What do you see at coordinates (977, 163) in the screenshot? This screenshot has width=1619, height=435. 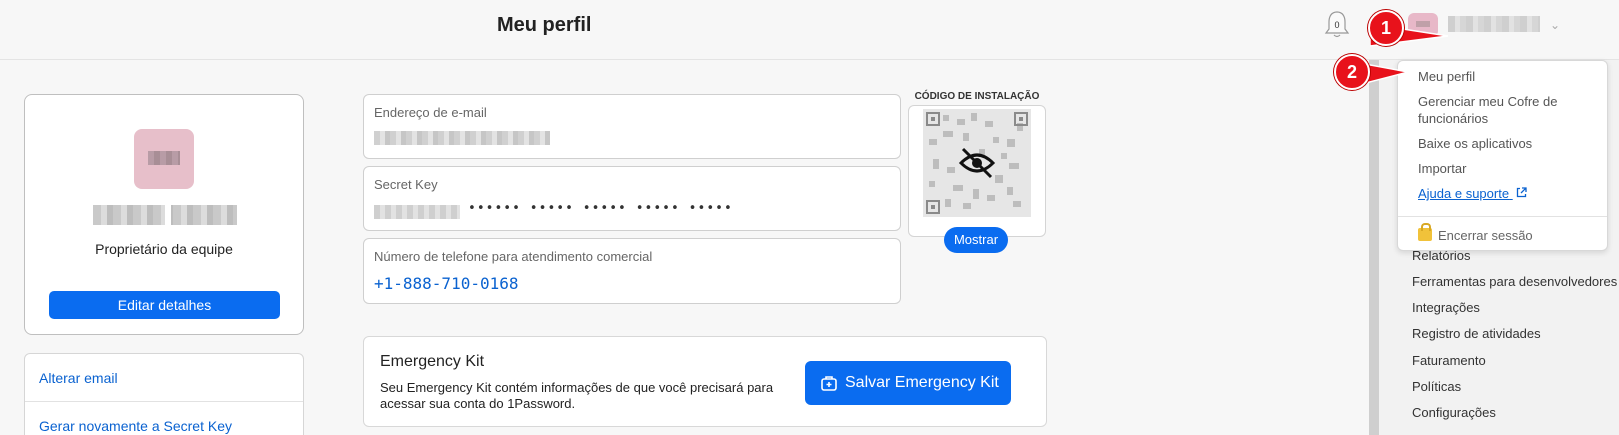 I see `qr-code-blurred` at bounding box center [977, 163].